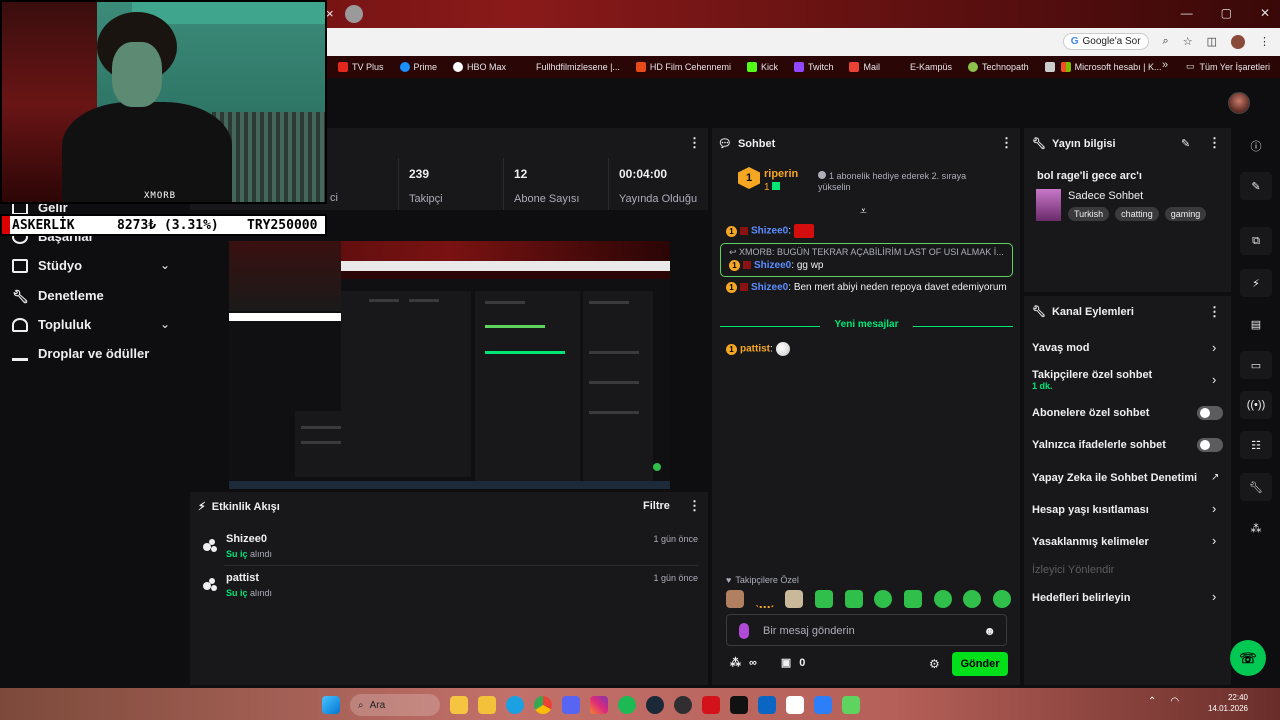 The height and width of the screenshot is (720, 1280). Describe the element at coordinates (1090, 510) in the screenshot. I see `action-account-age: Hesap yaşı kısıtlaması` at that location.